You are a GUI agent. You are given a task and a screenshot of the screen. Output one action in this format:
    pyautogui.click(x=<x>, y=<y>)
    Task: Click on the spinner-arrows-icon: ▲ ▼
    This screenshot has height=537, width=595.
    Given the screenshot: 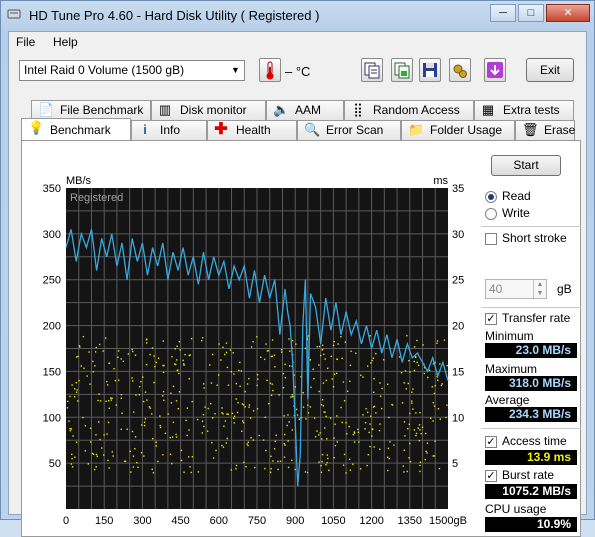 What is the action you would take?
    pyautogui.click(x=539, y=289)
    